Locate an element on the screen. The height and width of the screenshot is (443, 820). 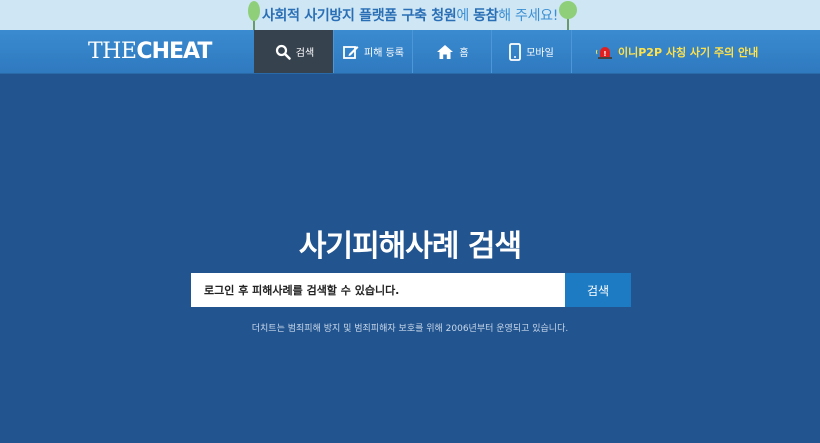
logo-light: THE is located at coordinates (112, 51).